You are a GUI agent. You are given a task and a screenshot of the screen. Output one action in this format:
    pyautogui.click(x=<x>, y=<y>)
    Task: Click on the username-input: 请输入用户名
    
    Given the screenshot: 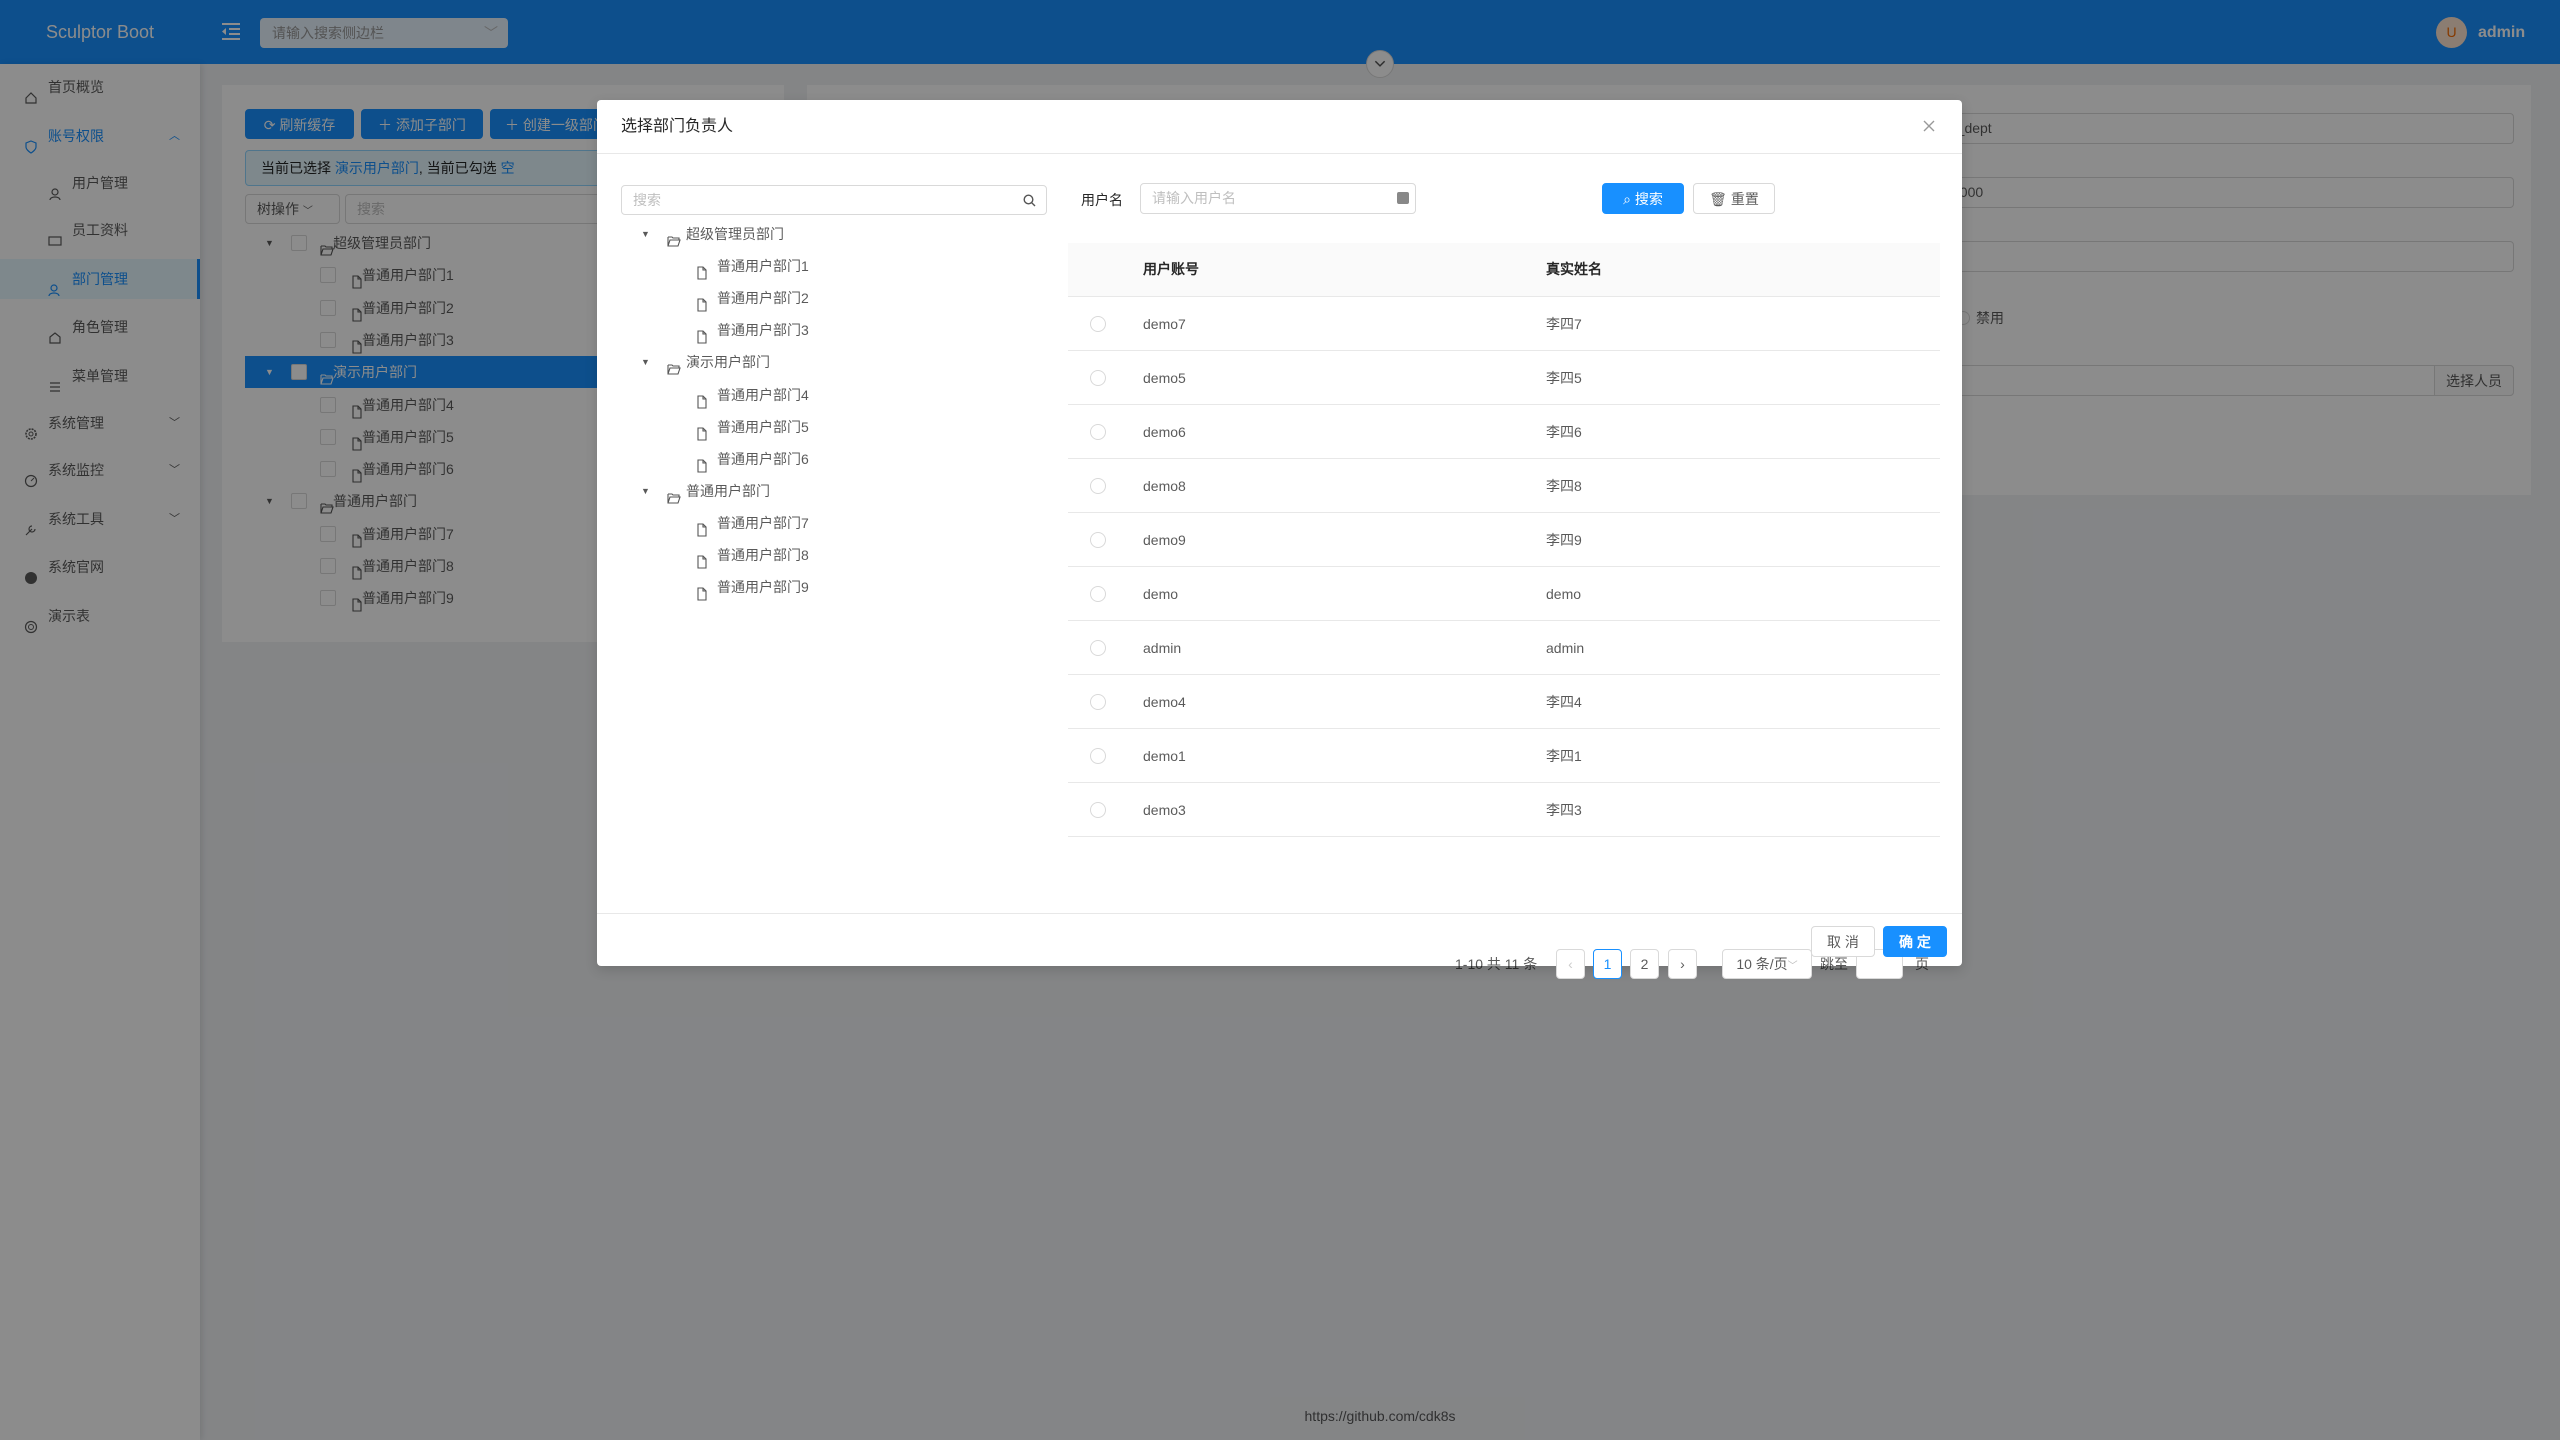 What is the action you would take?
    pyautogui.click(x=1278, y=198)
    